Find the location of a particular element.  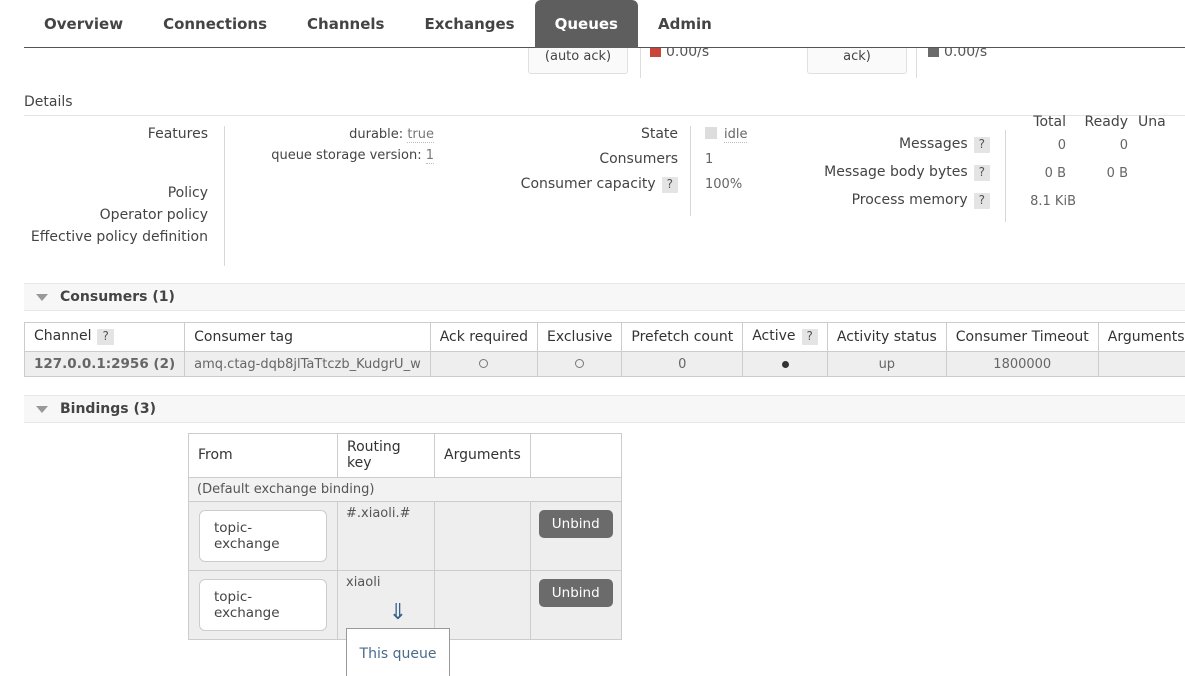

details-heading: Details is located at coordinates (48, 102).